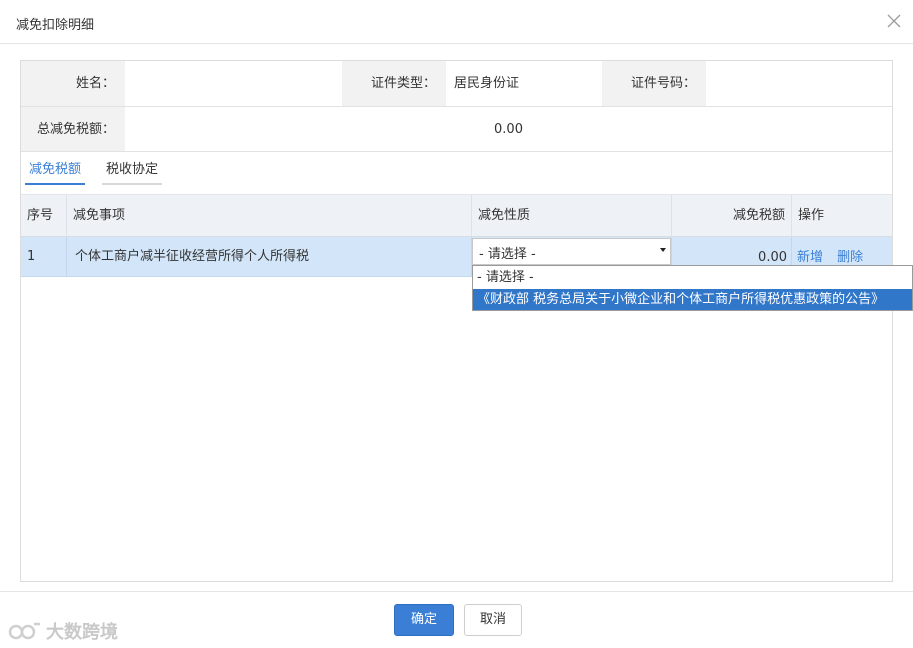 The image size is (913, 648). I want to click on id-type-value: 居民身份证, so click(487, 83).